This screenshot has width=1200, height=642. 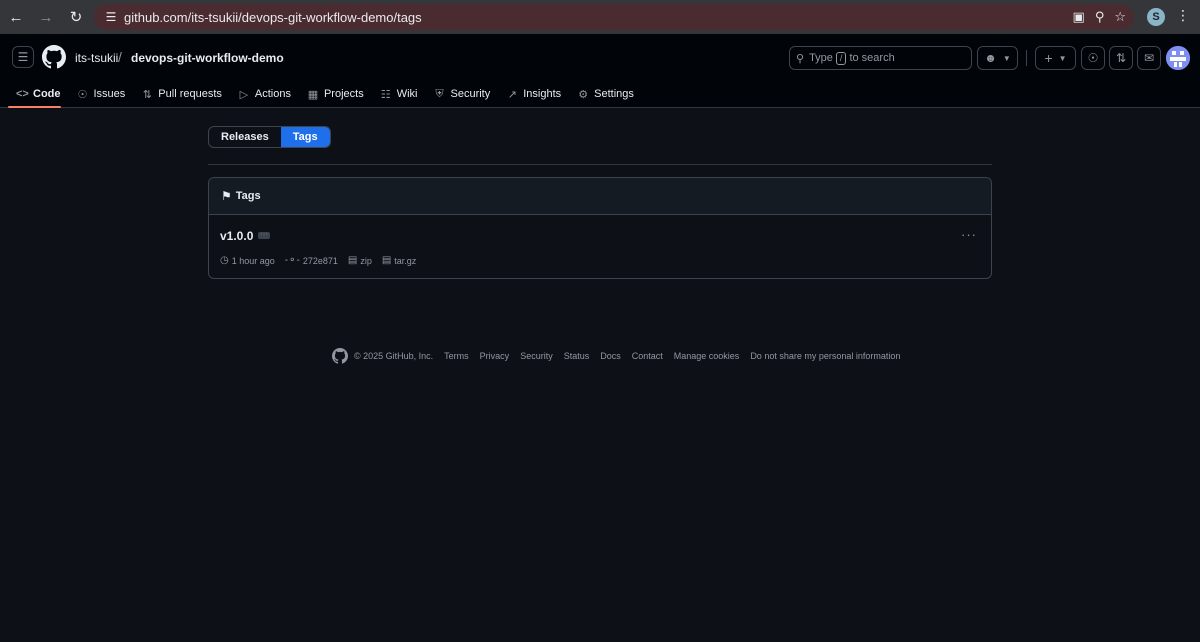 I want to click on git-commit-icon: -⚬-, so click(x=292, y=260).